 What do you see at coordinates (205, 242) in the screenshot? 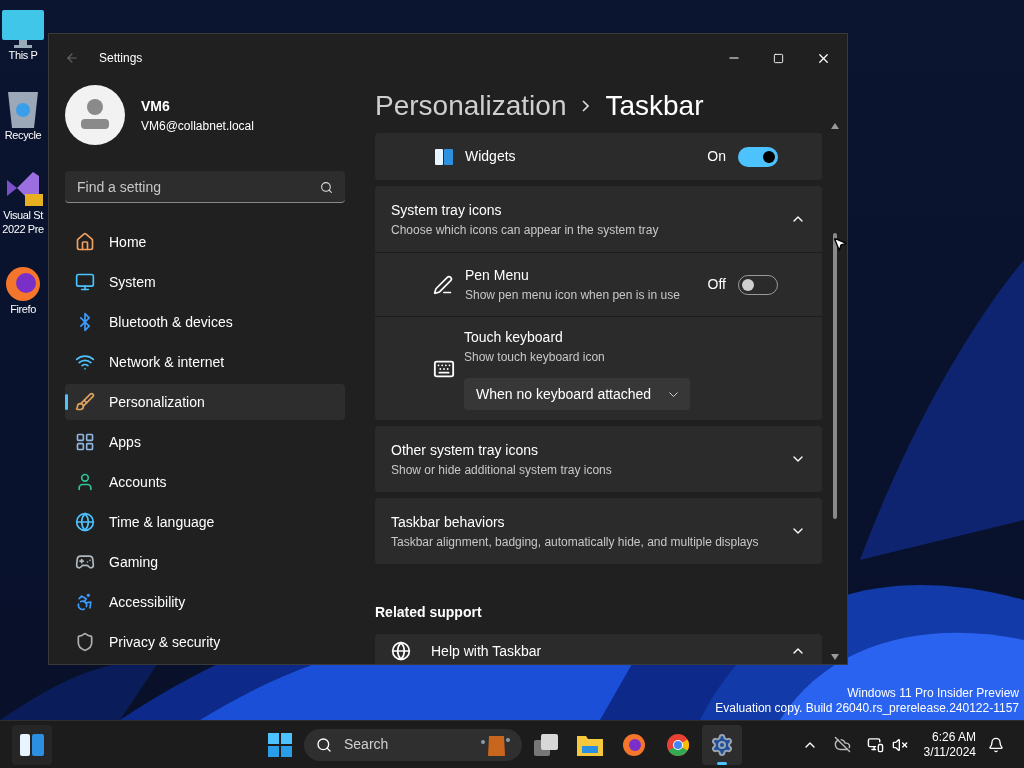
I see `nav-item: Home` at bounding box center [205, 242].